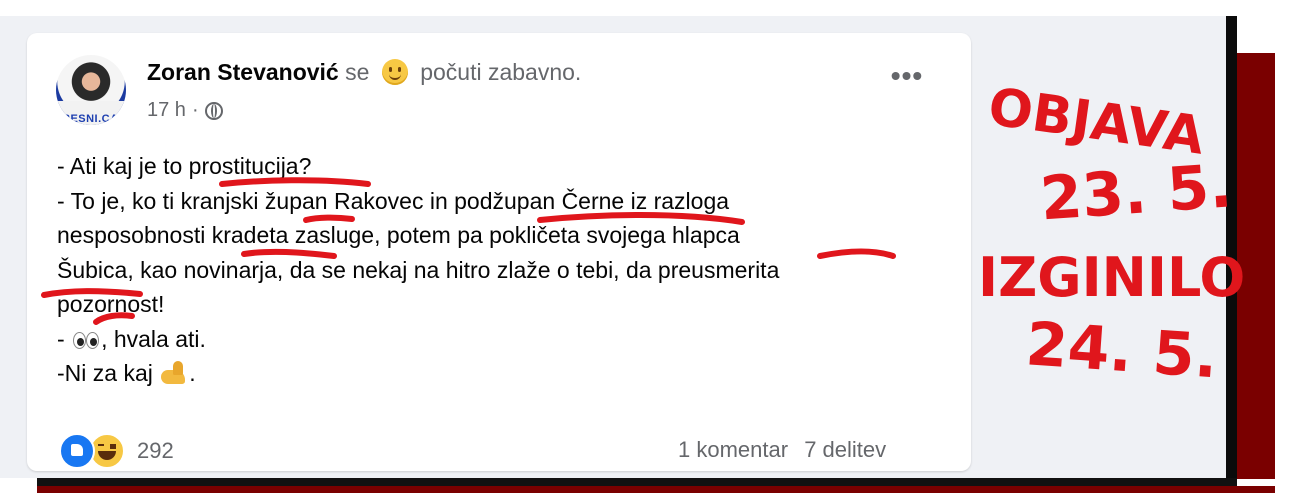  What do you see at coordinates (155, 450) in the screenshot?
I see `reaction-count: 292` at bounding box center [155, 450].